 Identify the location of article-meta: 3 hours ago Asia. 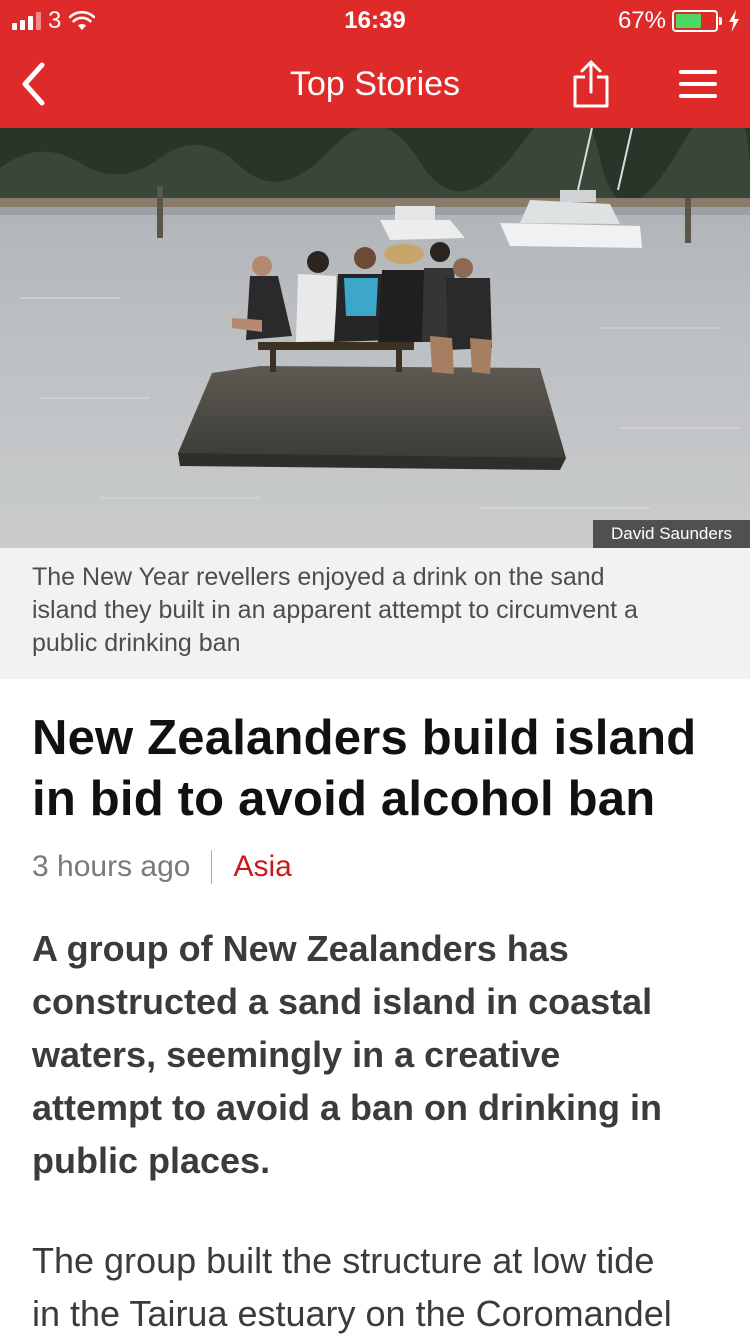
(162, 867).